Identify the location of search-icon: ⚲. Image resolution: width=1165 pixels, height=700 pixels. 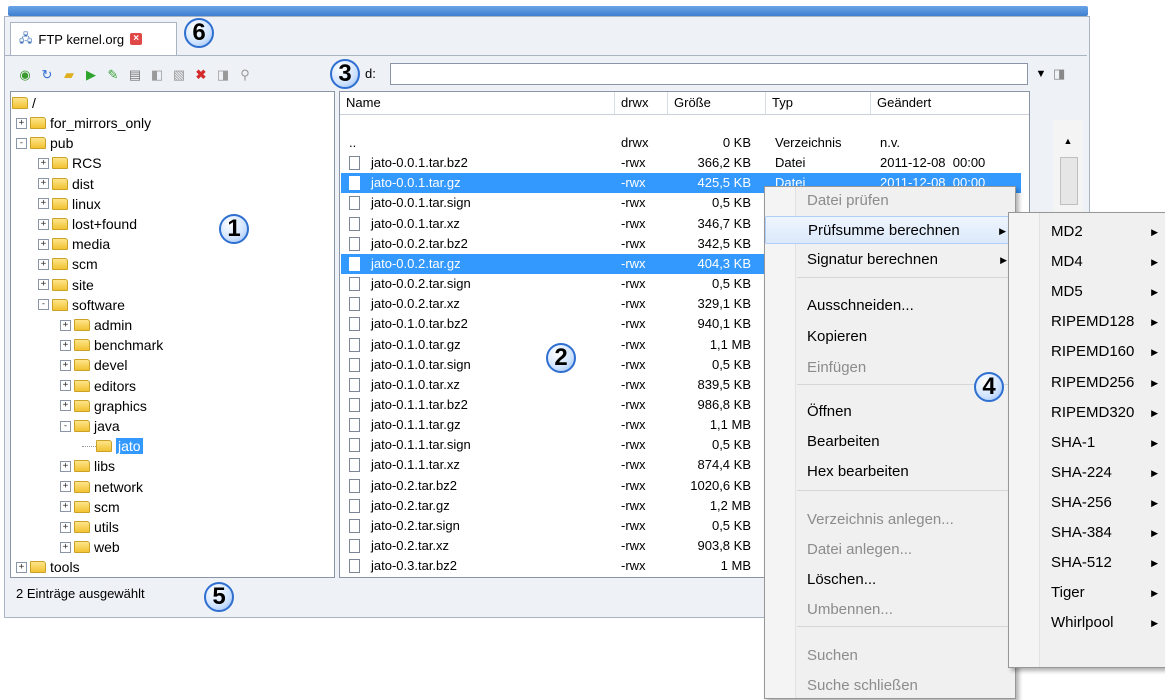
(245, 75).